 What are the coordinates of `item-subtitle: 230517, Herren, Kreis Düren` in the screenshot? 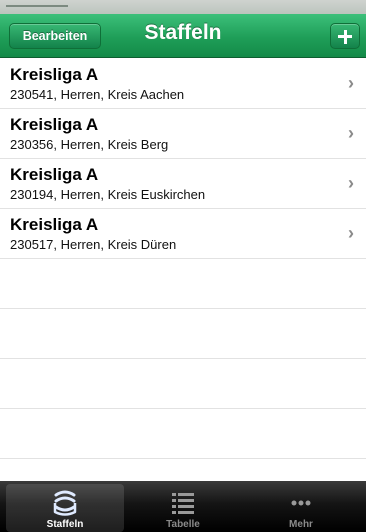 It's located at (93, 244).